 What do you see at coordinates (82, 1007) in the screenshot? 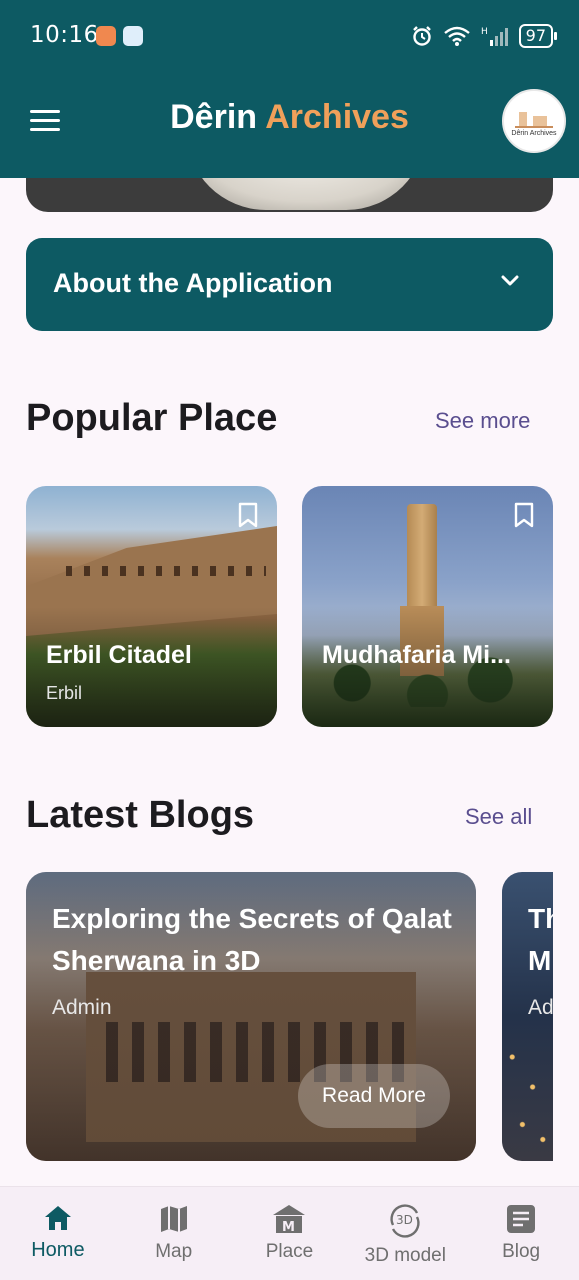
I see `blog-author: Admin` at bounding box center [82, 1007].